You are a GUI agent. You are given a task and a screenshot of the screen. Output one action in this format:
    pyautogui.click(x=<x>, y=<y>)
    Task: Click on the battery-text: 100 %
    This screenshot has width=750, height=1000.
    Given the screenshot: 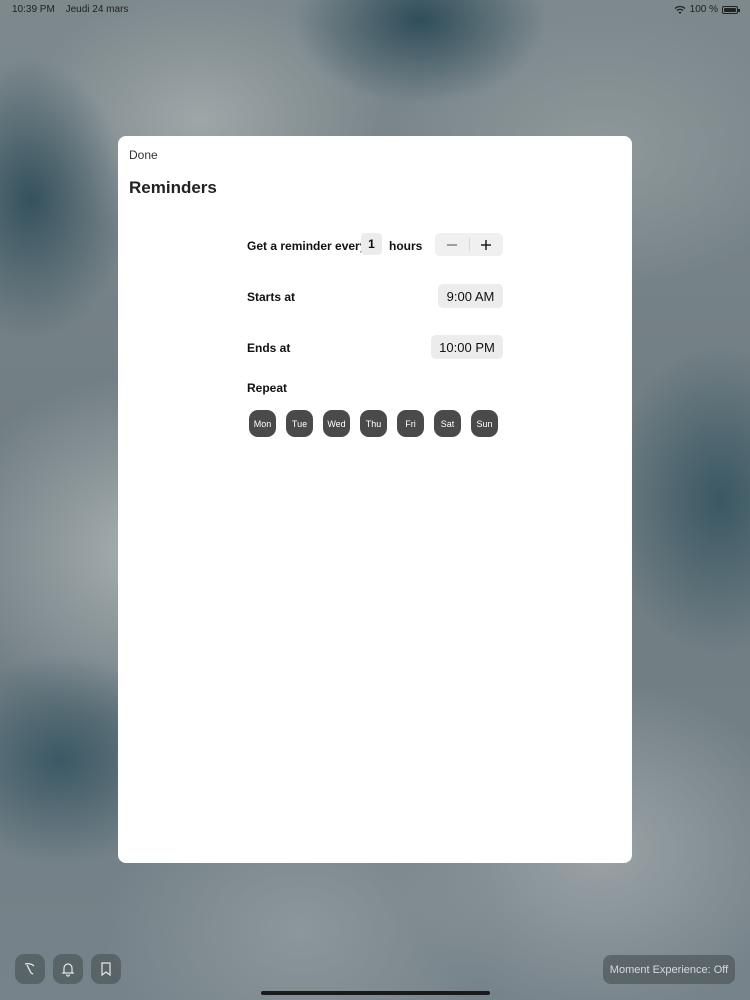 What is the action you would take?
    pyautogui.click(x=703, y=9)
    